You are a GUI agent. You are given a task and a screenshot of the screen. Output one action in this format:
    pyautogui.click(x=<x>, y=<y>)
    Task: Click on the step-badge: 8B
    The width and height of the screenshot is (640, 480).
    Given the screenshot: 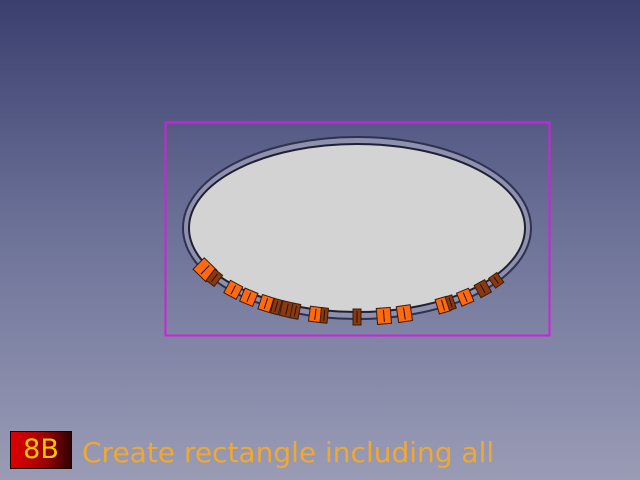 What is the action you would take?
    pyautogui.click(x=41, y=450)
    